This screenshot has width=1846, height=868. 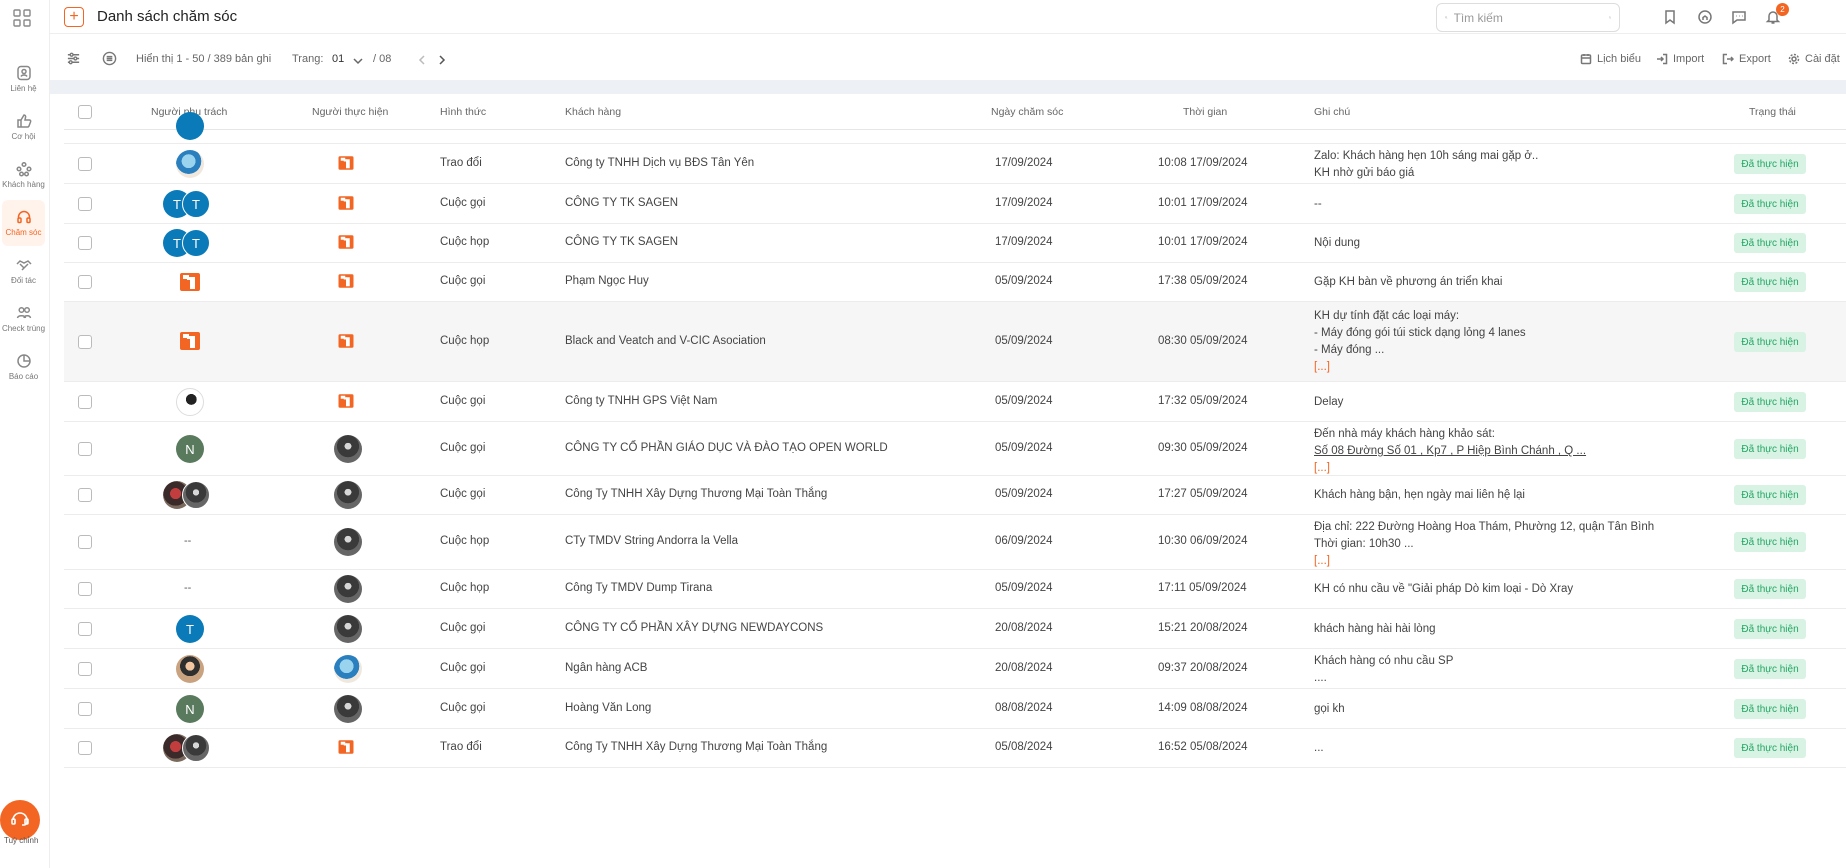 I want to click on export-icon, so click(x=1728, y=59).